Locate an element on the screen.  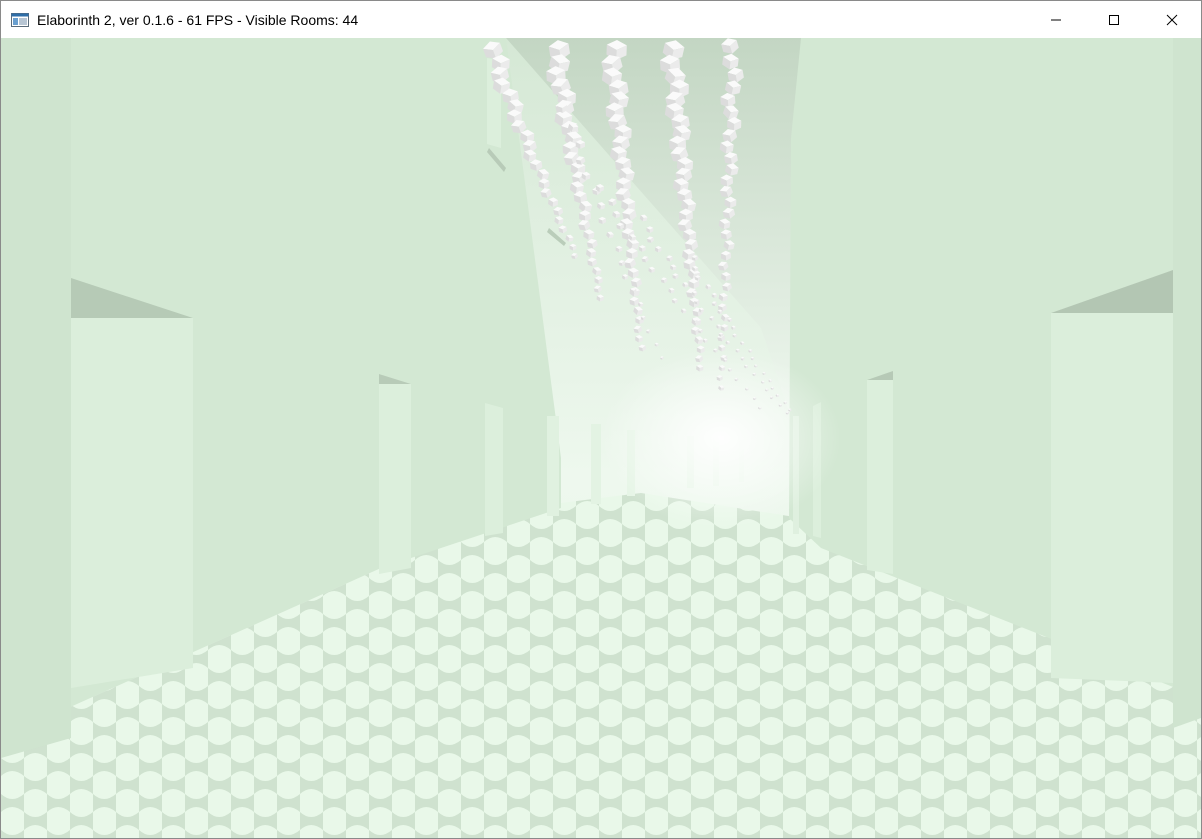
window-controls is located at coordinates (1114, 19).